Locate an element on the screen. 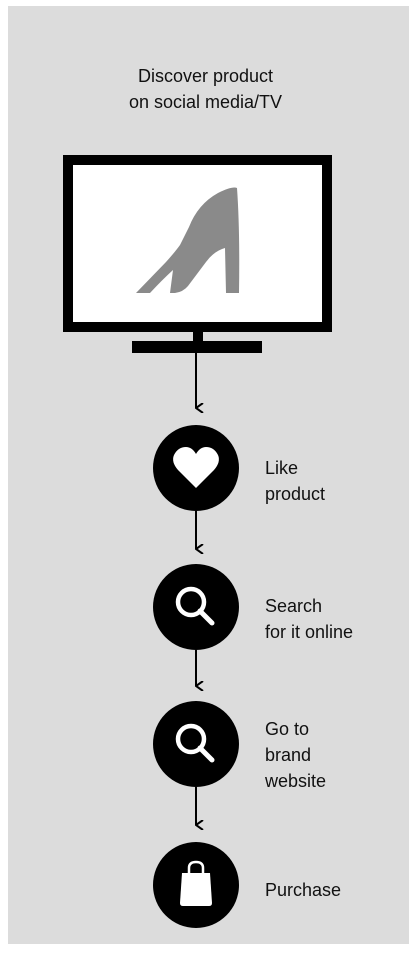 This screenshot has height=955, width=411. step-brand-website is located at coordinates (196, 744).